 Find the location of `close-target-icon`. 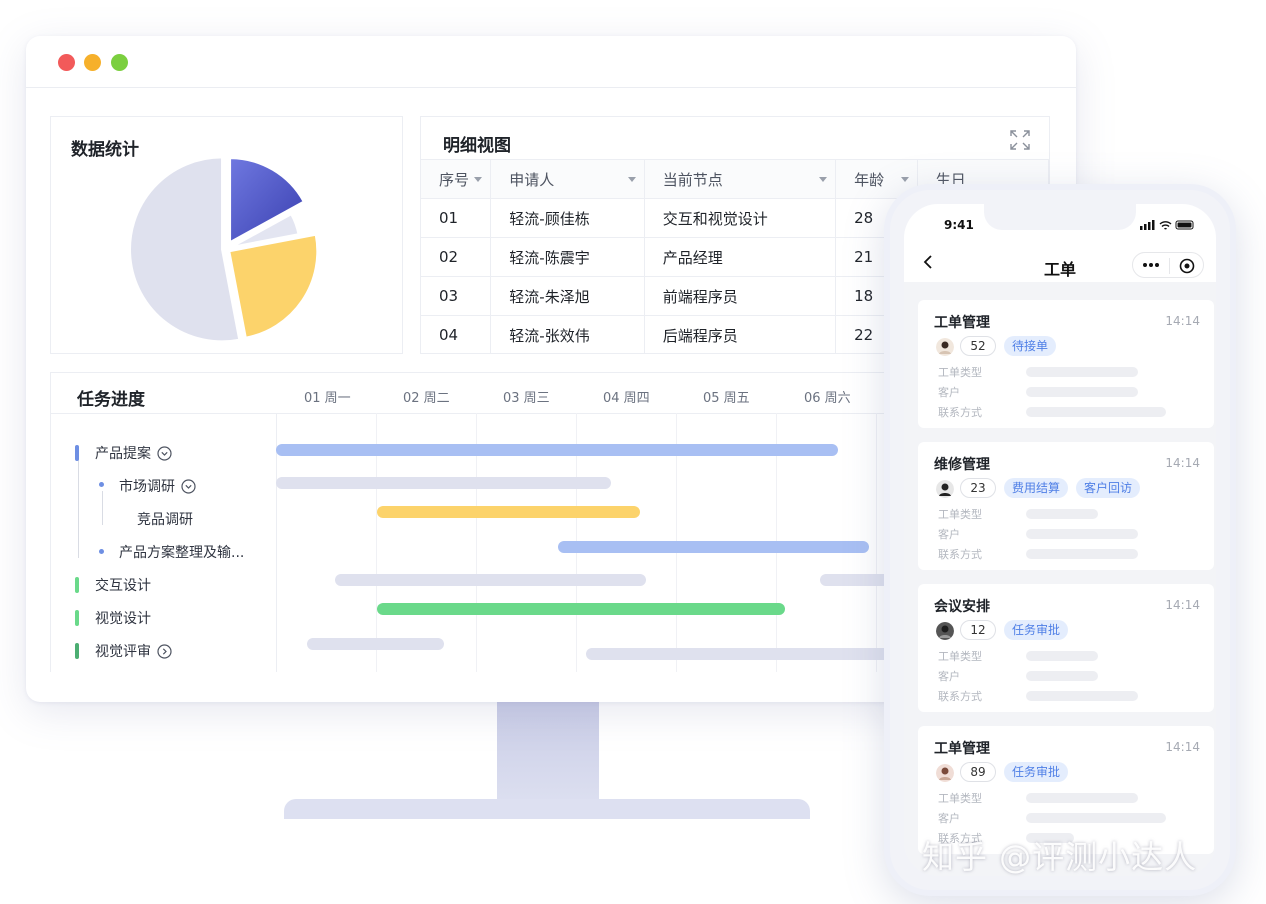

close-target-icon is located at coordinates (1187, 266).